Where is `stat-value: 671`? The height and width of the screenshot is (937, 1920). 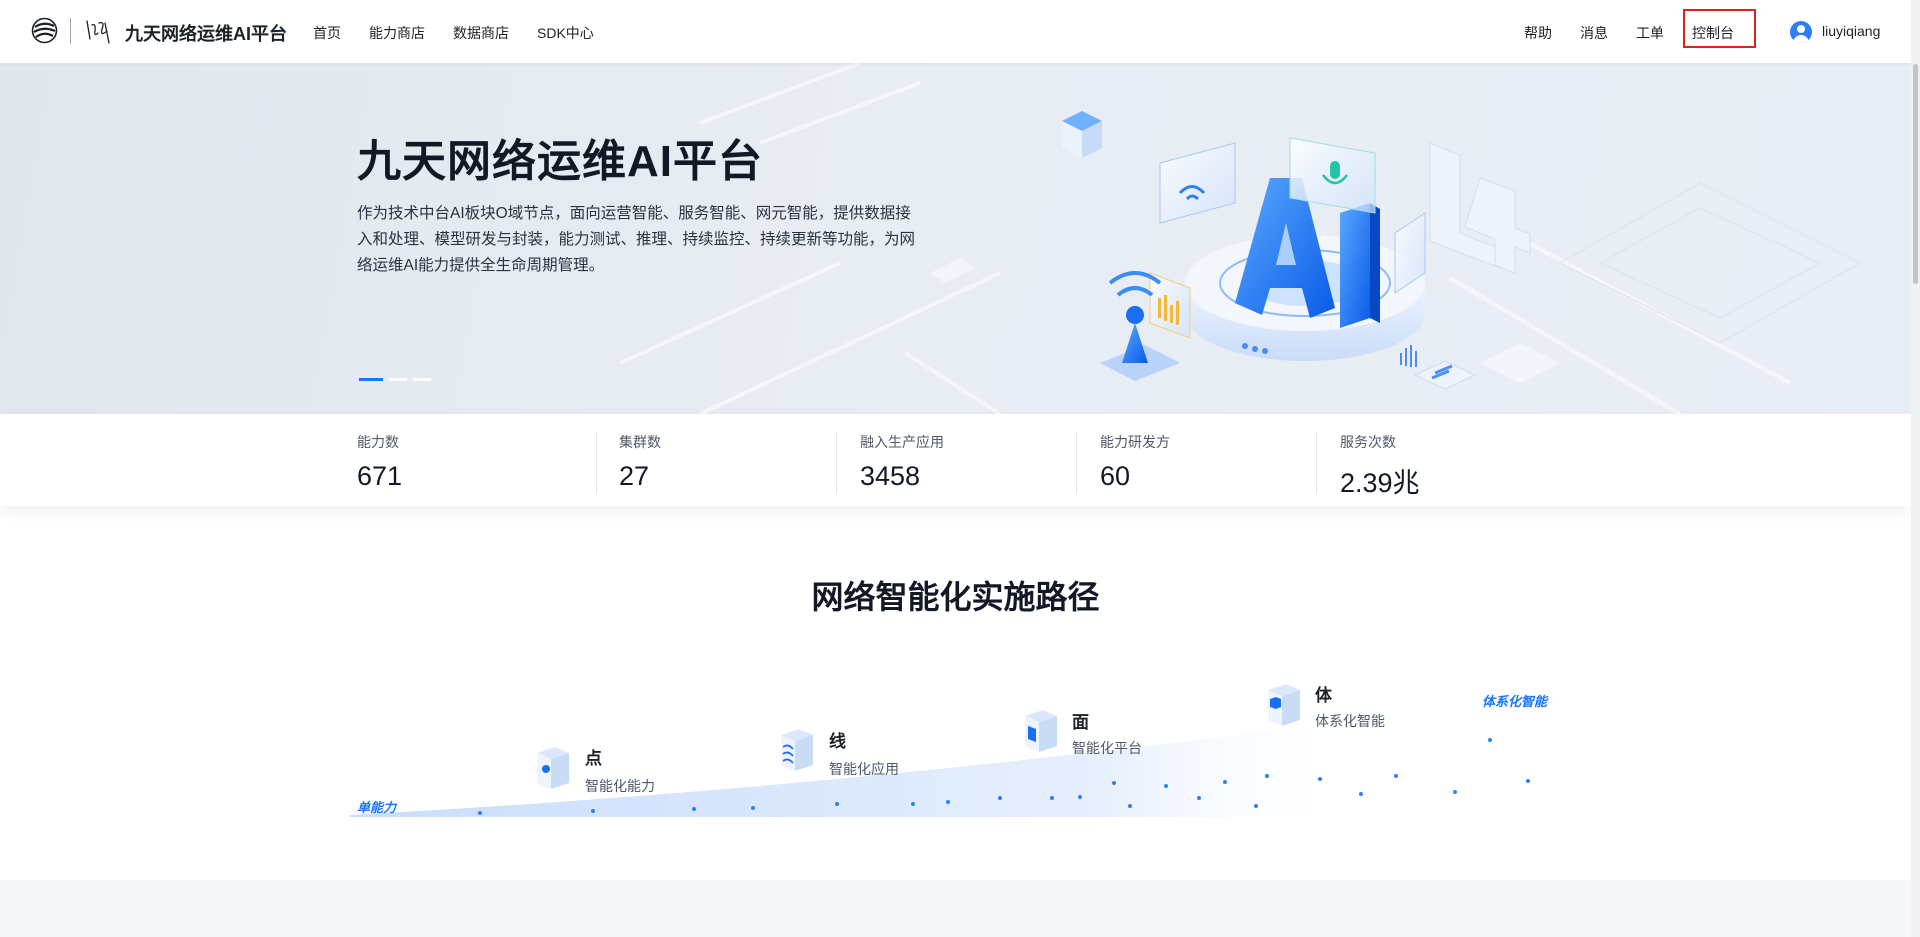 stat-value: 671 is located at coordinates (380, 476).